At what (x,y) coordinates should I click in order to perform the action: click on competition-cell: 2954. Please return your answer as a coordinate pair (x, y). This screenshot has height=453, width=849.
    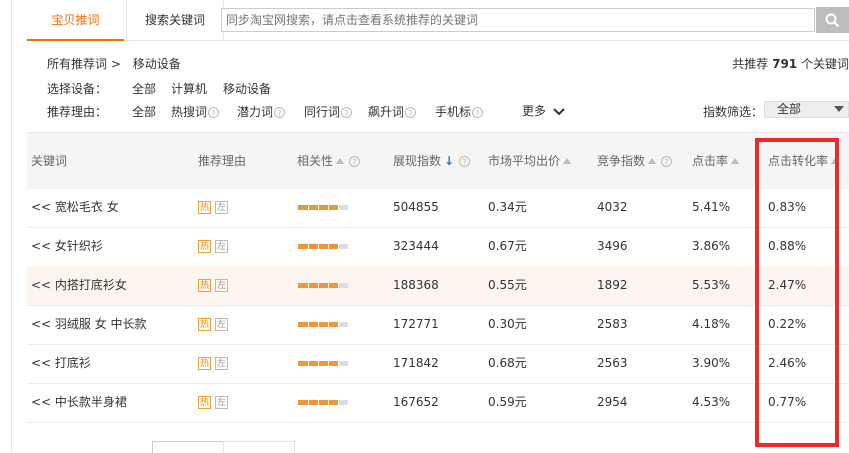
    Looking at the image, I should click on (612, 402).